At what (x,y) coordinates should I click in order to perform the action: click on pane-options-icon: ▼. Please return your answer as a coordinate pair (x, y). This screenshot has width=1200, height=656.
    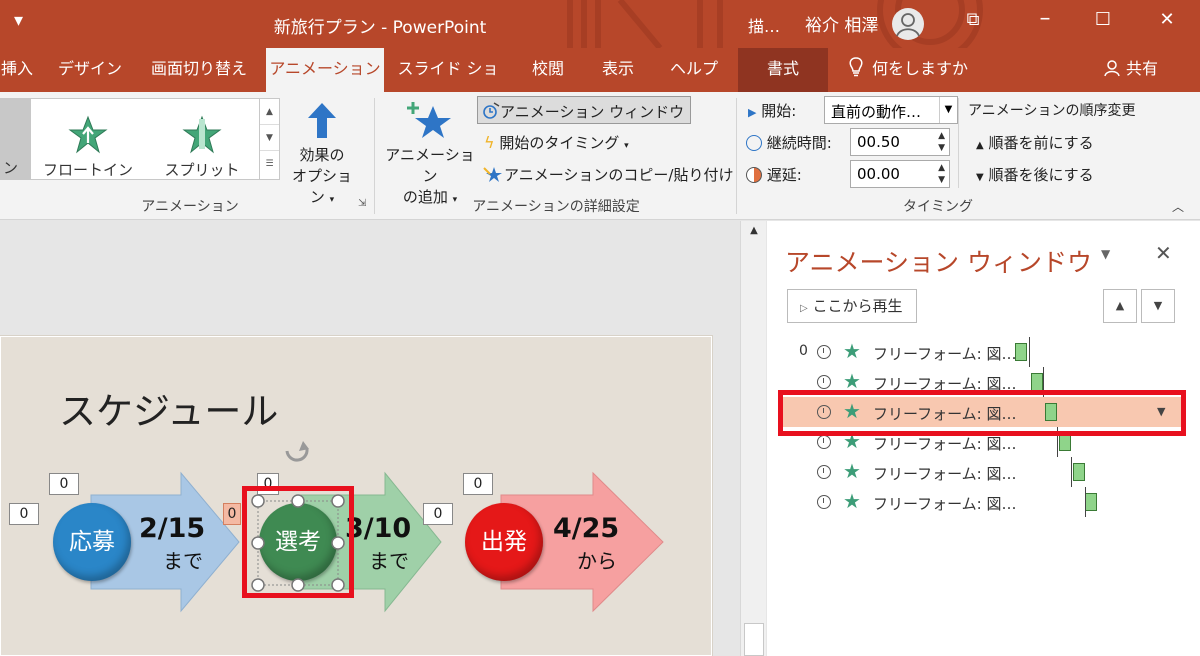
    Looking at the image, I should click on (1105, 254).